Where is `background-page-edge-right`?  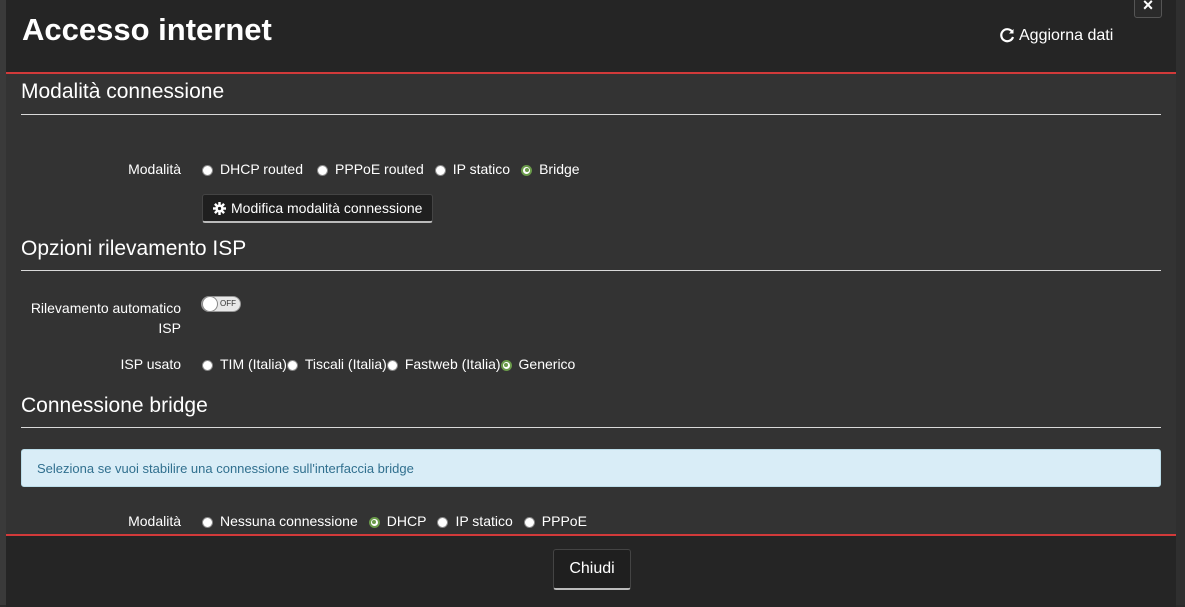
background-page-edge-right is located at coordinates (1180, 302).